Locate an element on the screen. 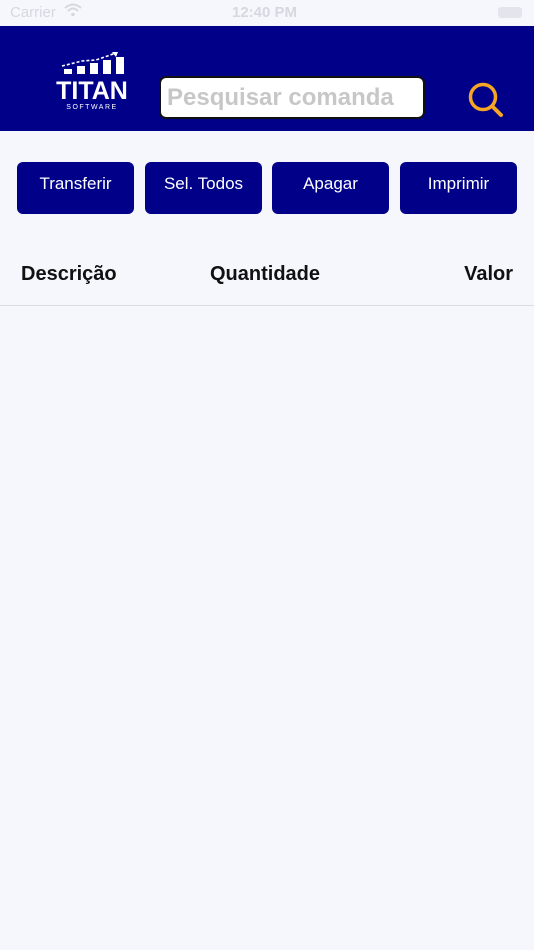  search-icon is located at coordinates (485, 99).